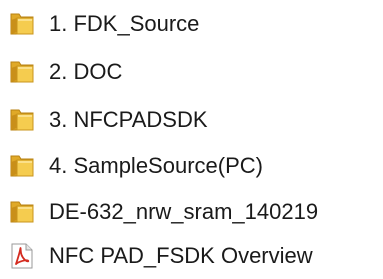  What do you see at coordinates (128, 119) in the screenshot?
I see `file-item-label: 3. NFCPADSDK` at bounding box center [128, 119].